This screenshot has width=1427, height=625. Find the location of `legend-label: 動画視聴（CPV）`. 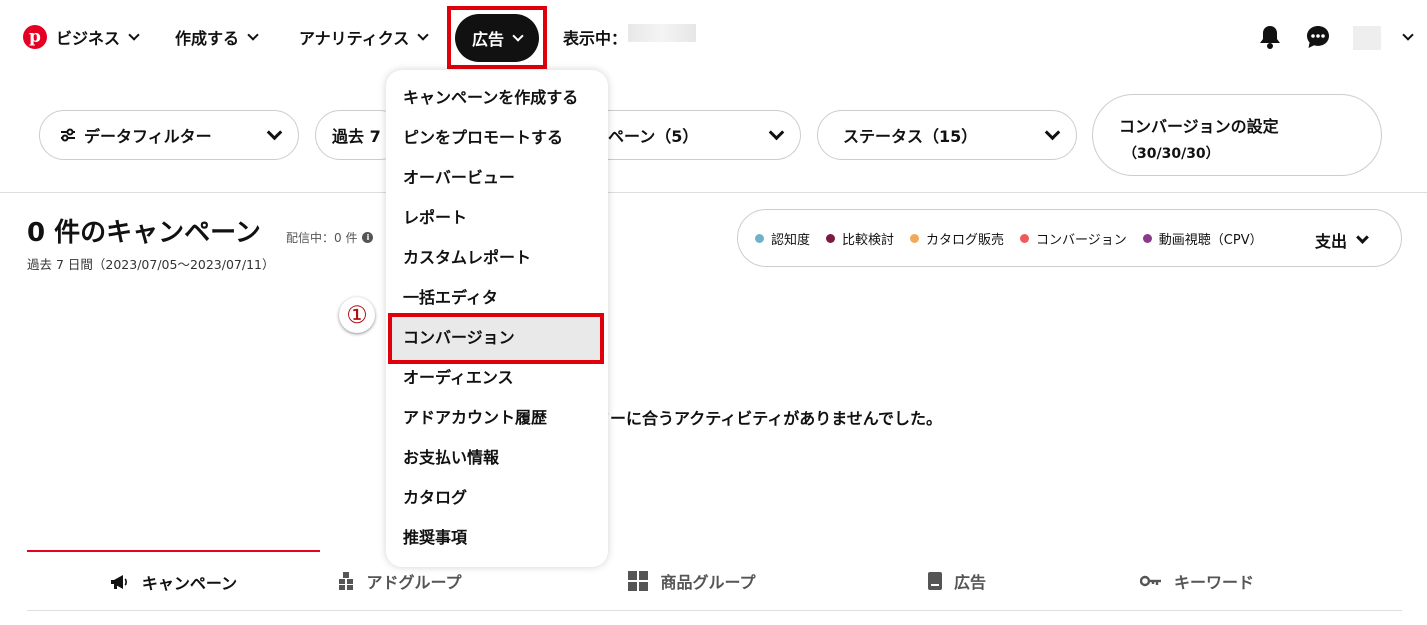

legend-label: 動画視聴（CPV） is located at coordinates (1210, 240).